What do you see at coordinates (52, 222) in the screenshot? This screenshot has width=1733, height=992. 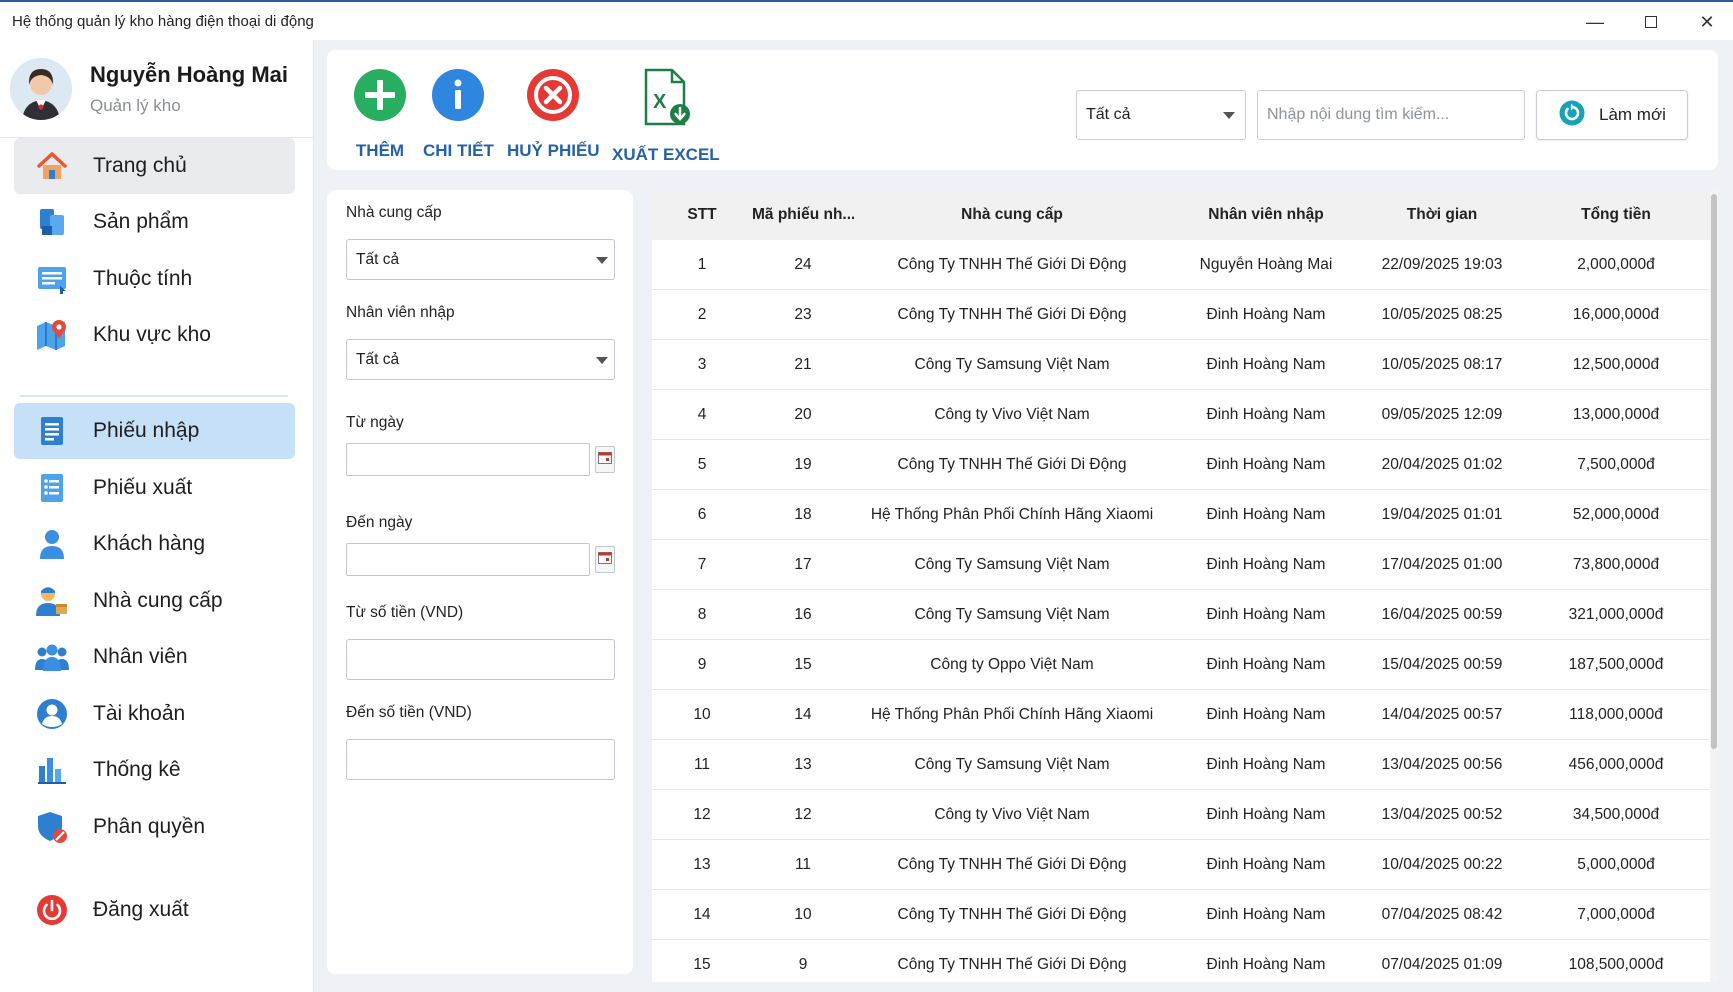 I see `products-icon` at bounding box center [52, 222].